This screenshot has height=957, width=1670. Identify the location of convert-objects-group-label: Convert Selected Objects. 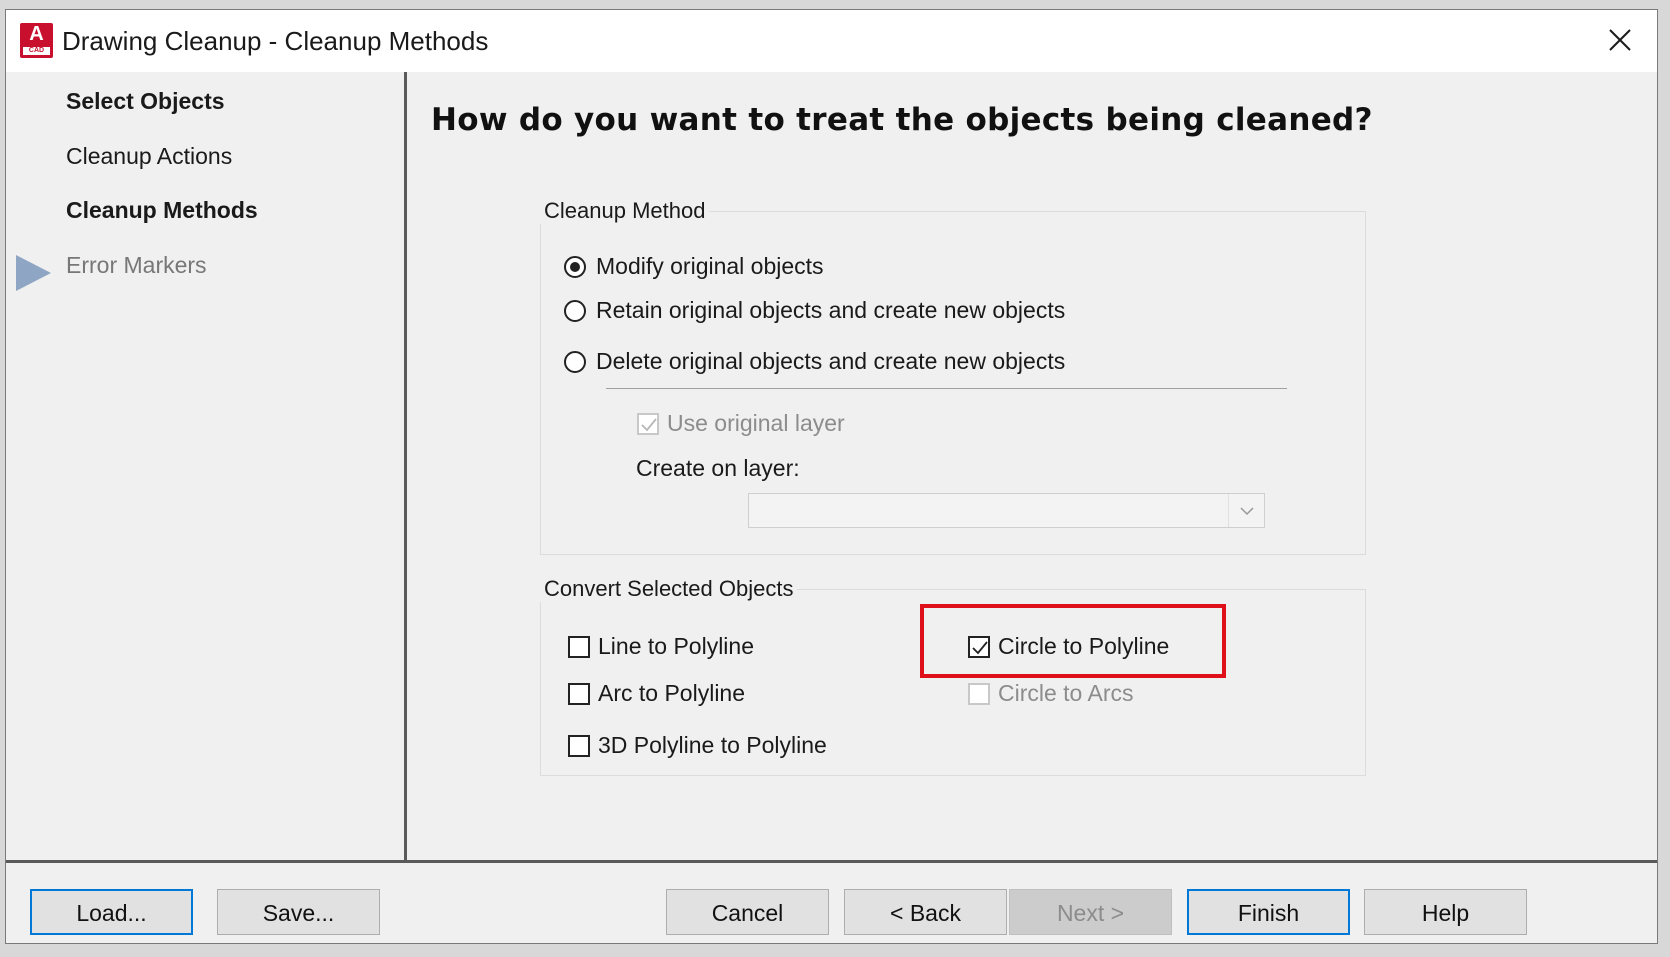
(669, 589).